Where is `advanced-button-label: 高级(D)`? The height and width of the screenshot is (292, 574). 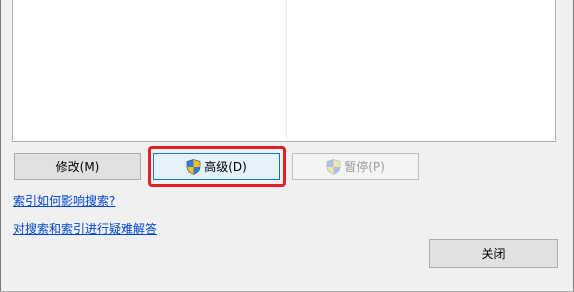
advanced-button-label: 高级(D) is located at coordinates (225, 167).